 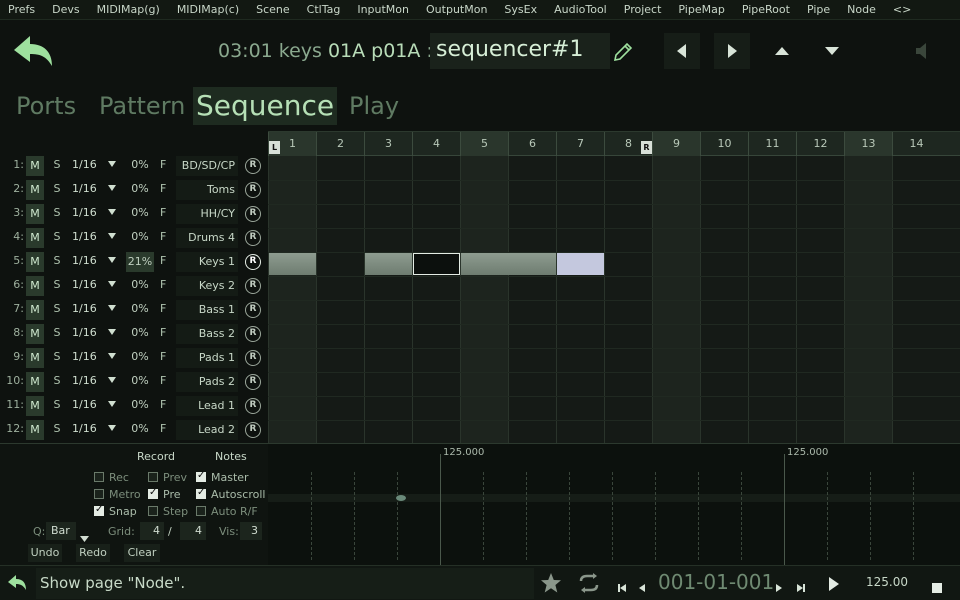 What do you see at coordinates (134, 358) in the screenshot?
I see `track-row: 9: M S 1/16 0% F Pads 1 R` at bounding box center [134, 358].